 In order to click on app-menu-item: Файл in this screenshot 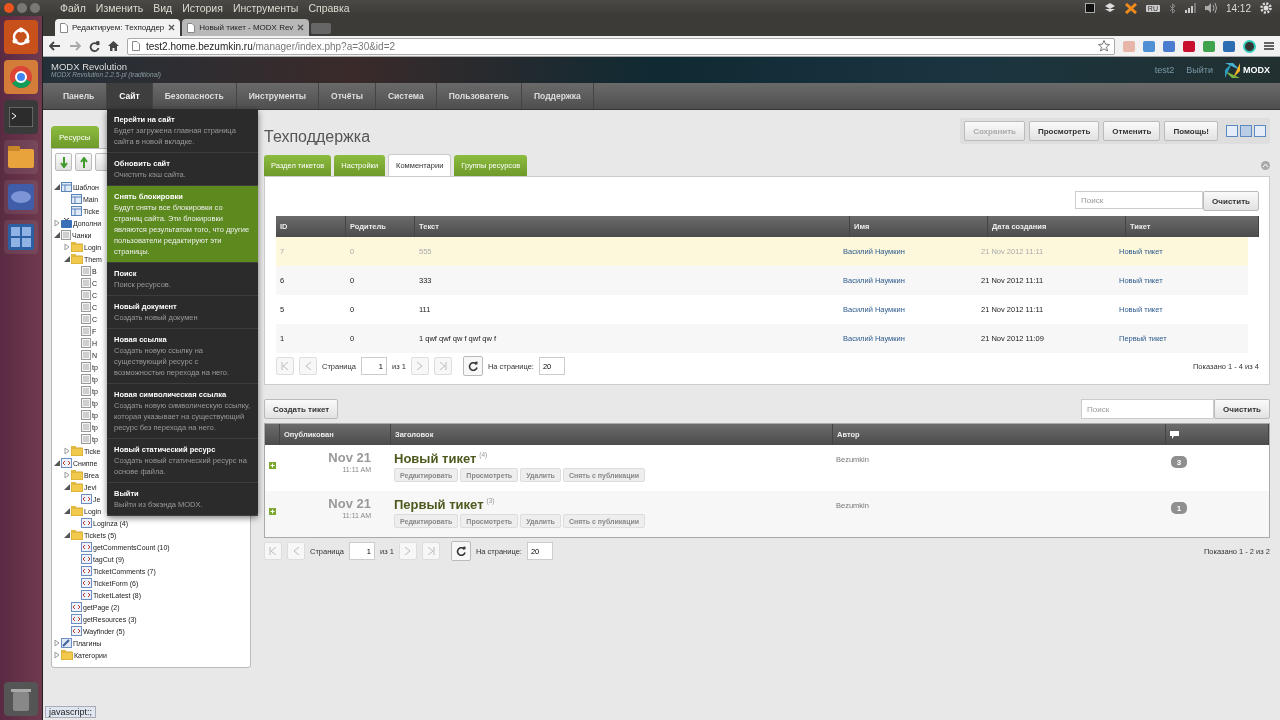, I will do `click(73, 8)`.